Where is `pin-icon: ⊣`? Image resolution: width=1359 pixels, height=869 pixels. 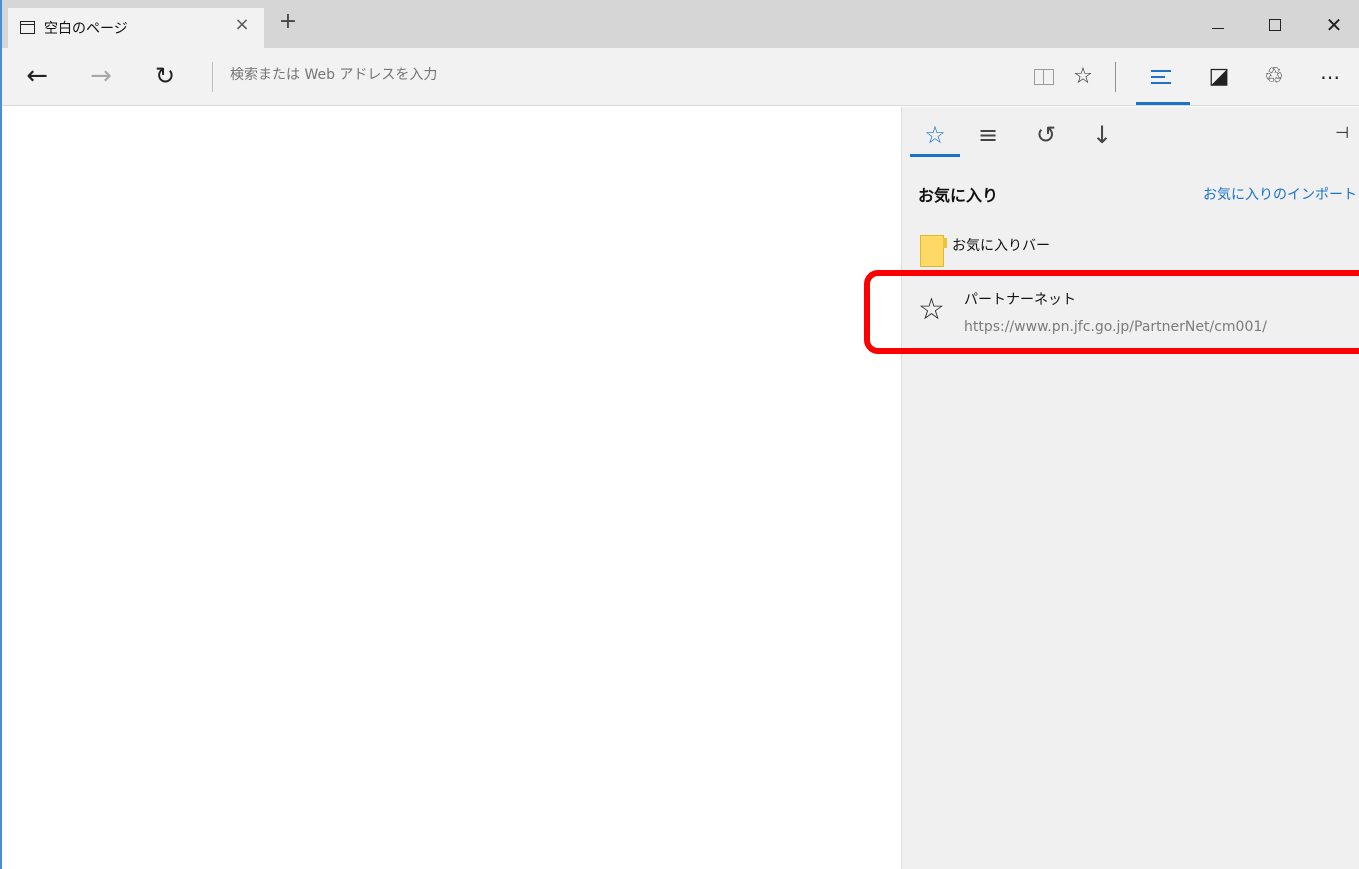 pin-icon: ⊣ is located at coordinates (1342, 132).